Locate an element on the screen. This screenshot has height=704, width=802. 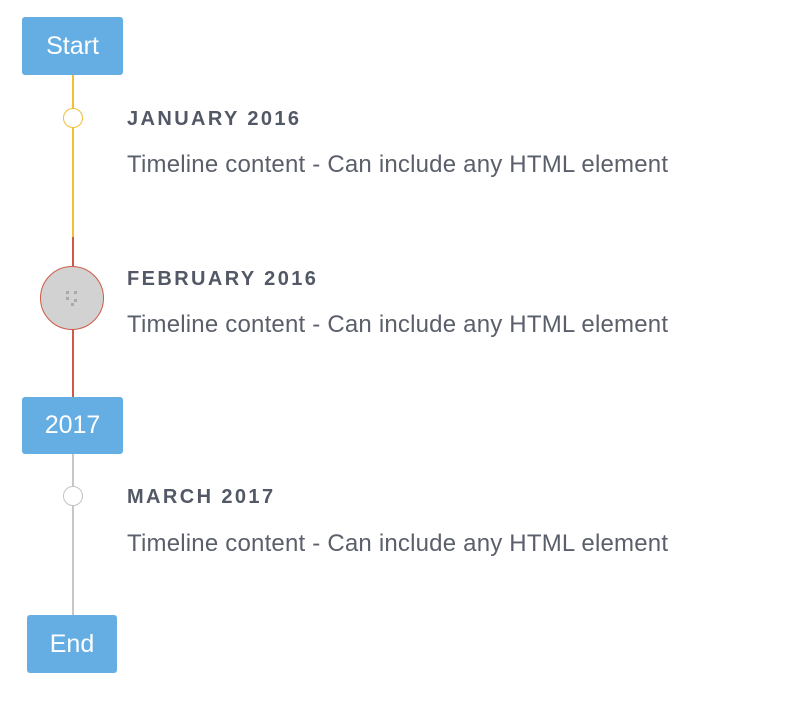
timeline-marker-large-circle is located at coordinates (72, 298).